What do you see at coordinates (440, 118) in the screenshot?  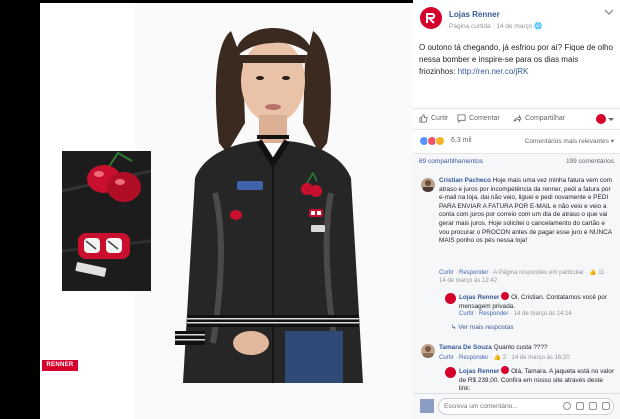 I see `like-label: Curtir` at bounding box center [440, 118].